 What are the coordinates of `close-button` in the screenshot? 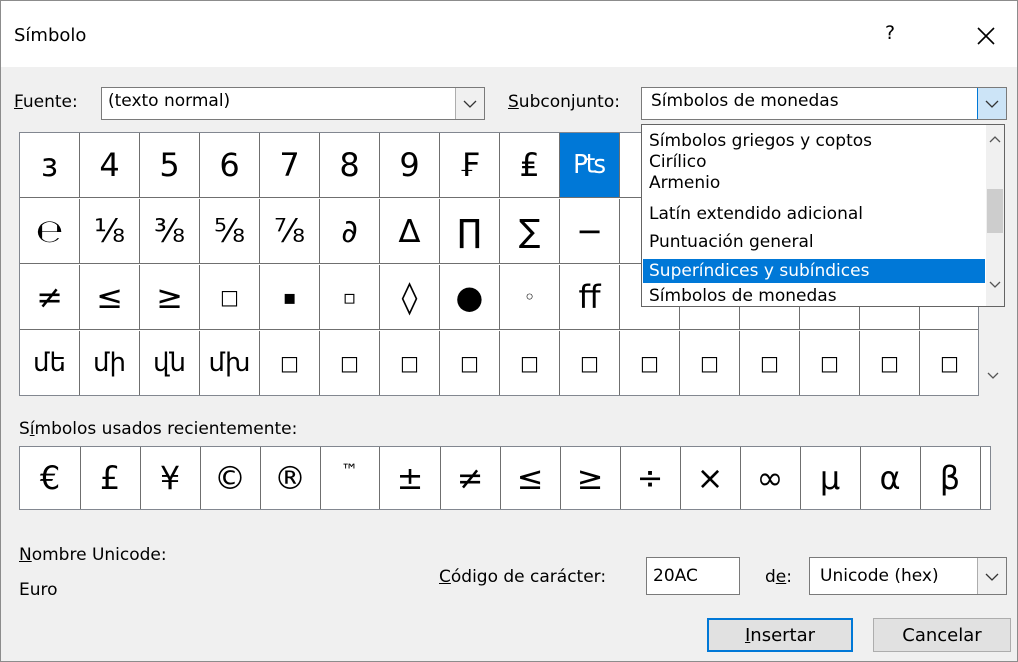 It's located at (986, 36).